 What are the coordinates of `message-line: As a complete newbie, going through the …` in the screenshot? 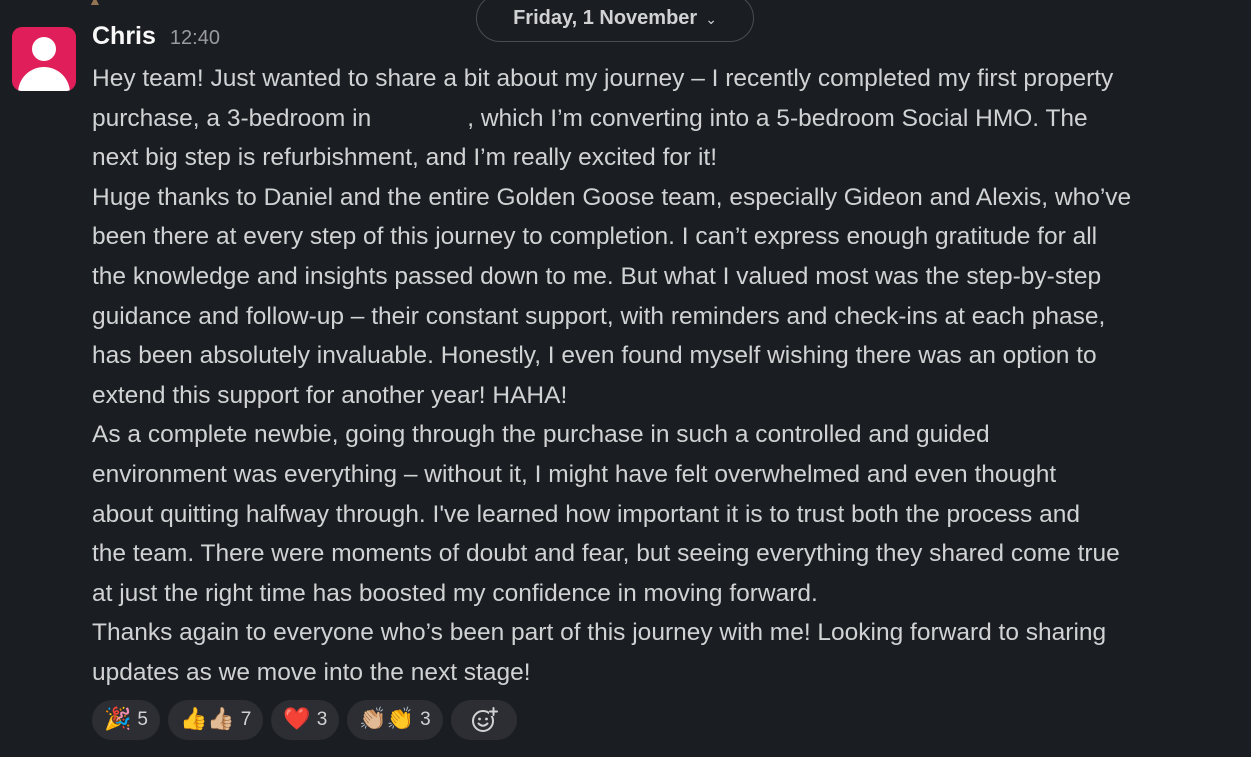 It's located at (541, 435).